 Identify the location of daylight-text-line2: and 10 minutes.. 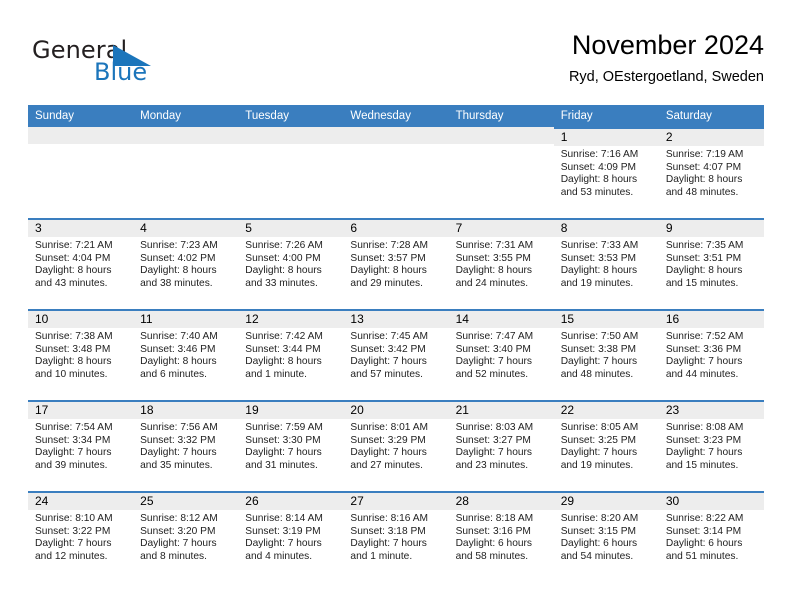
(71, 374).